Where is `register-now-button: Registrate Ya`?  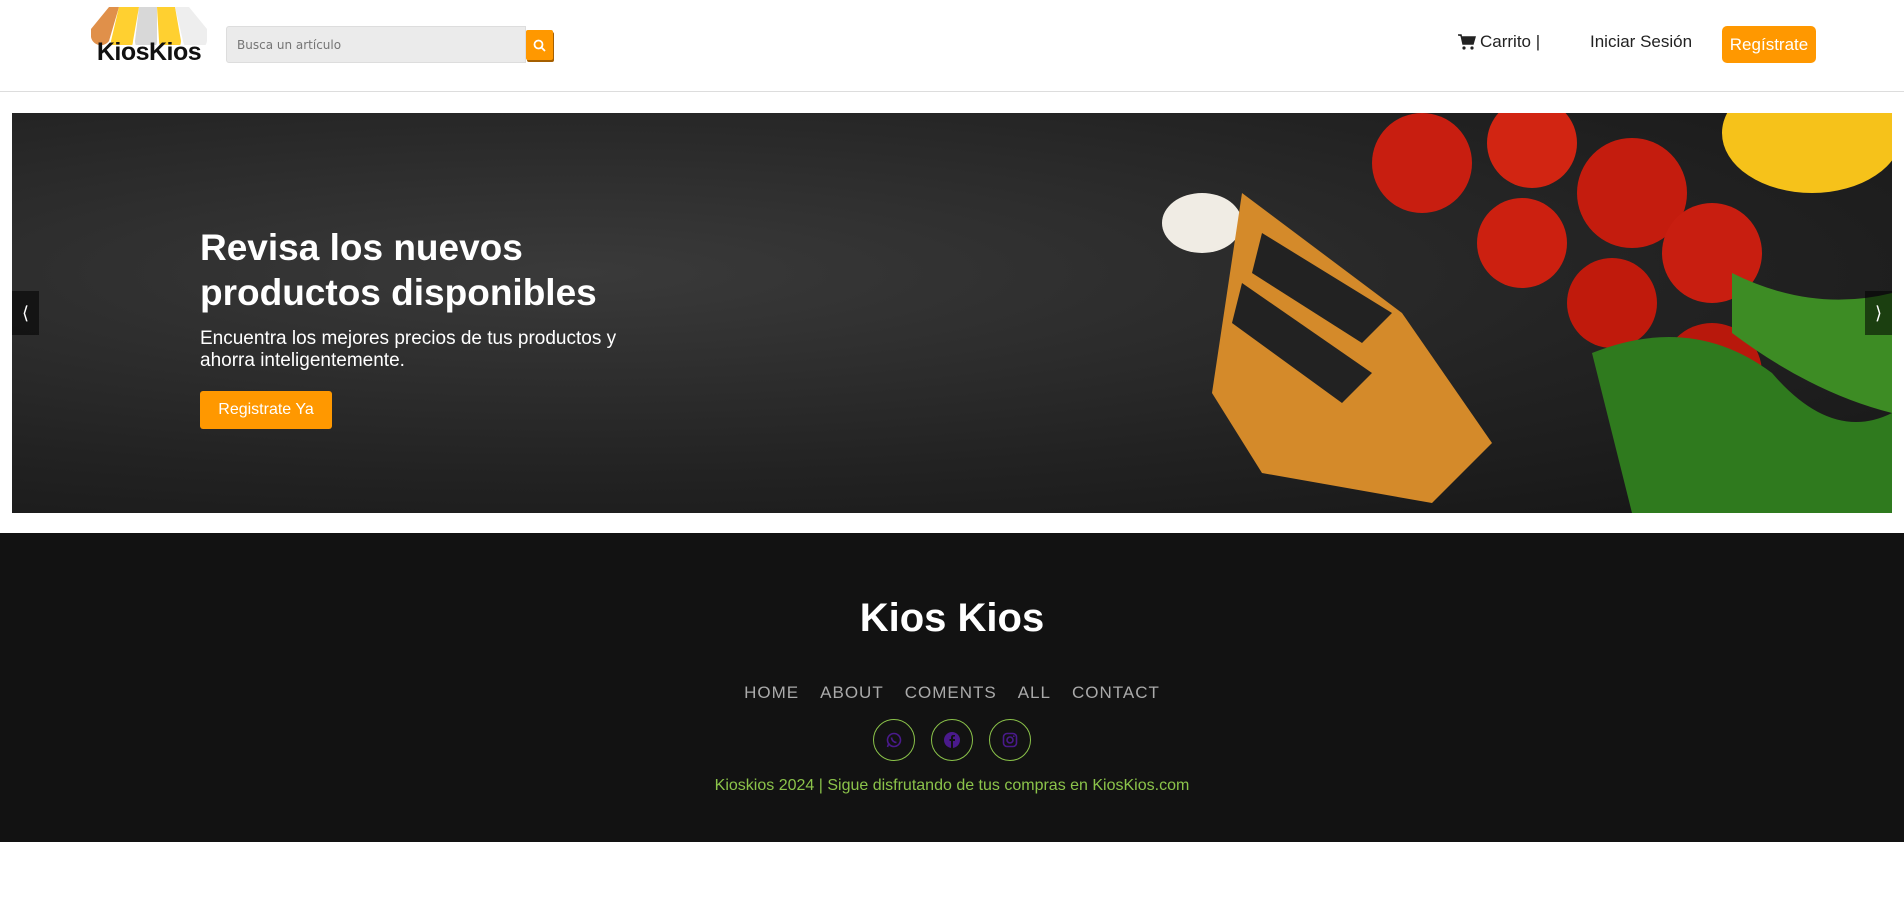 register-now-button: Registrate Ya is located at coordinates (266, 410).